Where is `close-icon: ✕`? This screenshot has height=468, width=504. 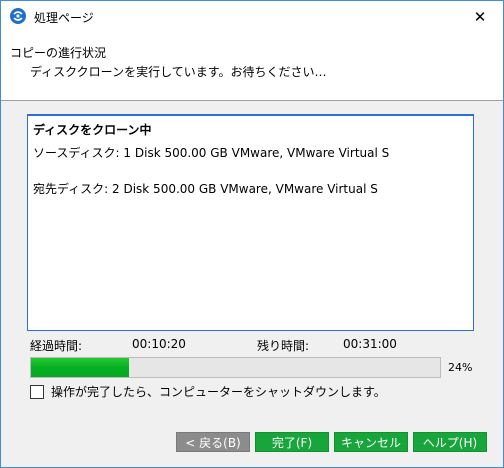
close-icon: ✕ is located at coordinates (480, 16).